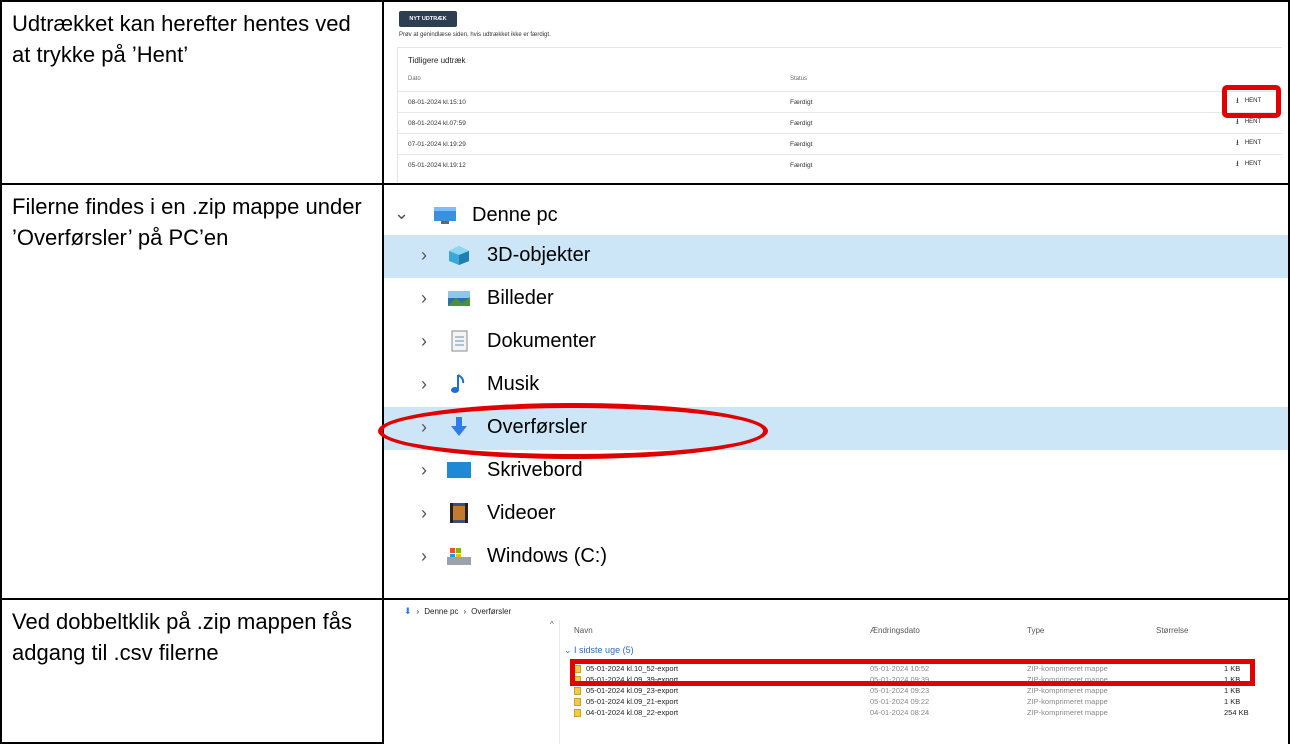 The image size is (1290, 744). Describe the element at coordinates (1035, 630) in the screenshot. I see `column-header-type: Type` at that location.